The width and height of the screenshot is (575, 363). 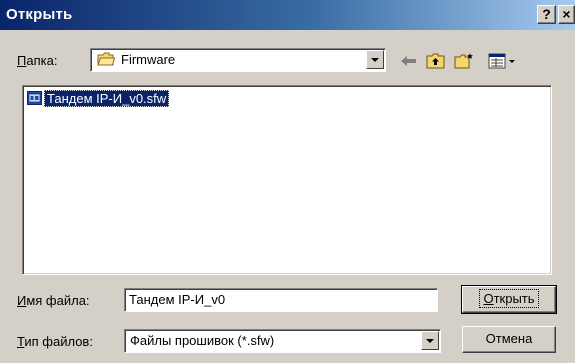 What do you see at coordinates (464, 61) in the screenshot?
I see `new-folder-icon` at bounding box center [464, 61].